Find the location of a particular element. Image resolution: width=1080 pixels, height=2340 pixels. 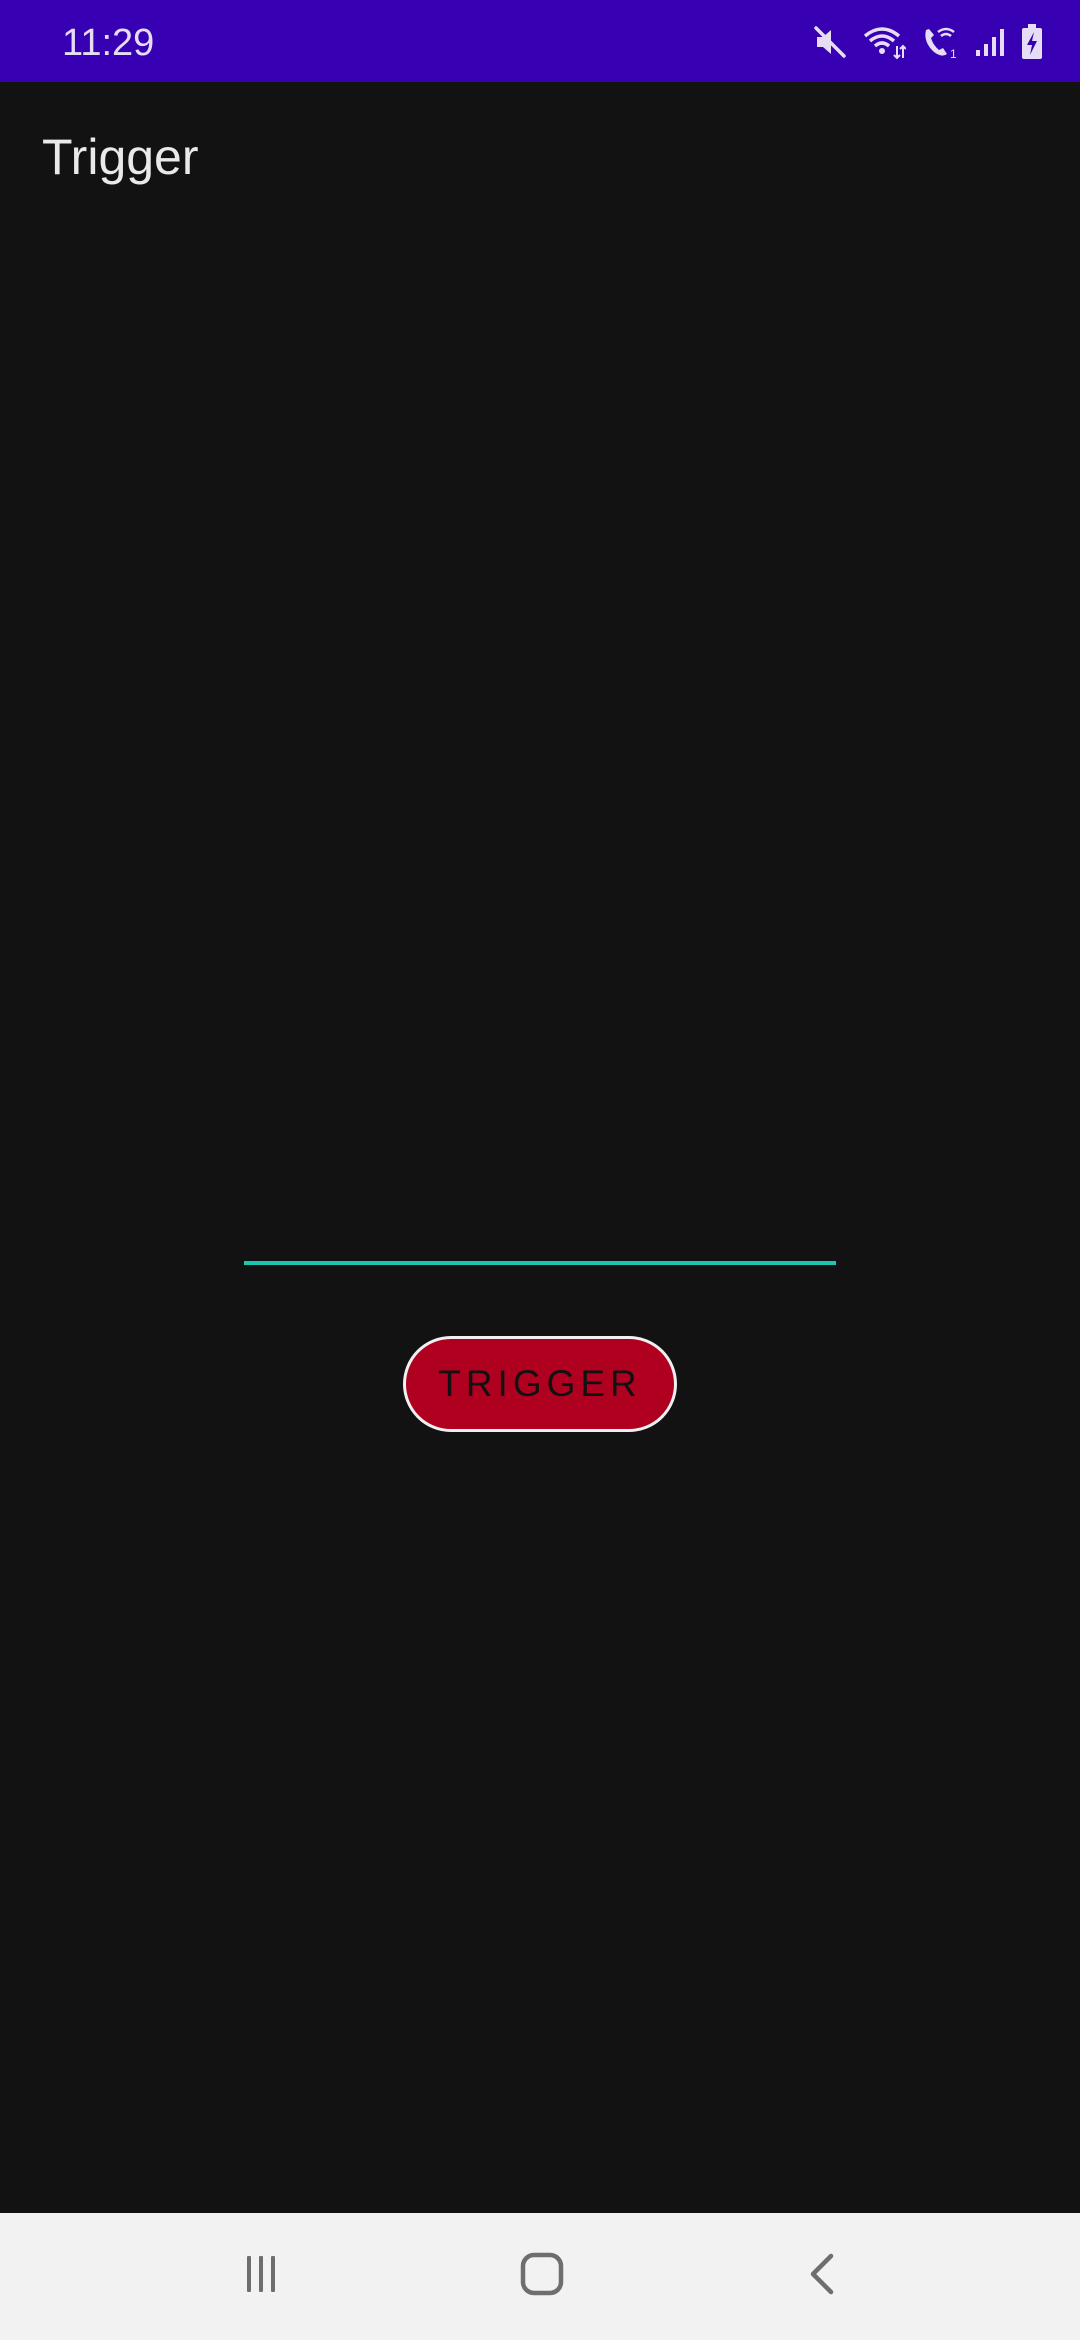

home-icon is located at coordinates (542, 2276).